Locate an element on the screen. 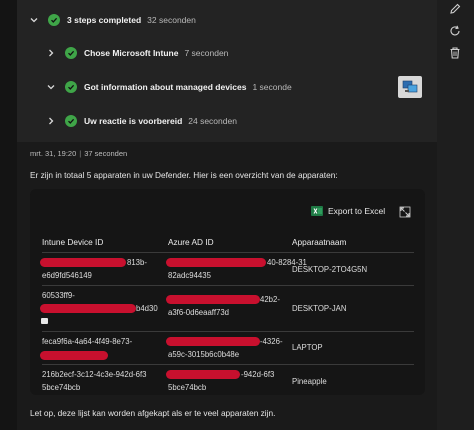 The height and width of the screenshot is (430, 474). excel-icon is located at coordinates (317, 211).